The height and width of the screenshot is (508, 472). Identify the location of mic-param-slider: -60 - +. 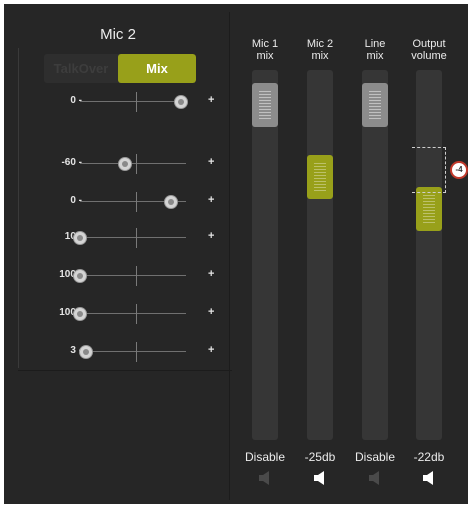
(125, 164).